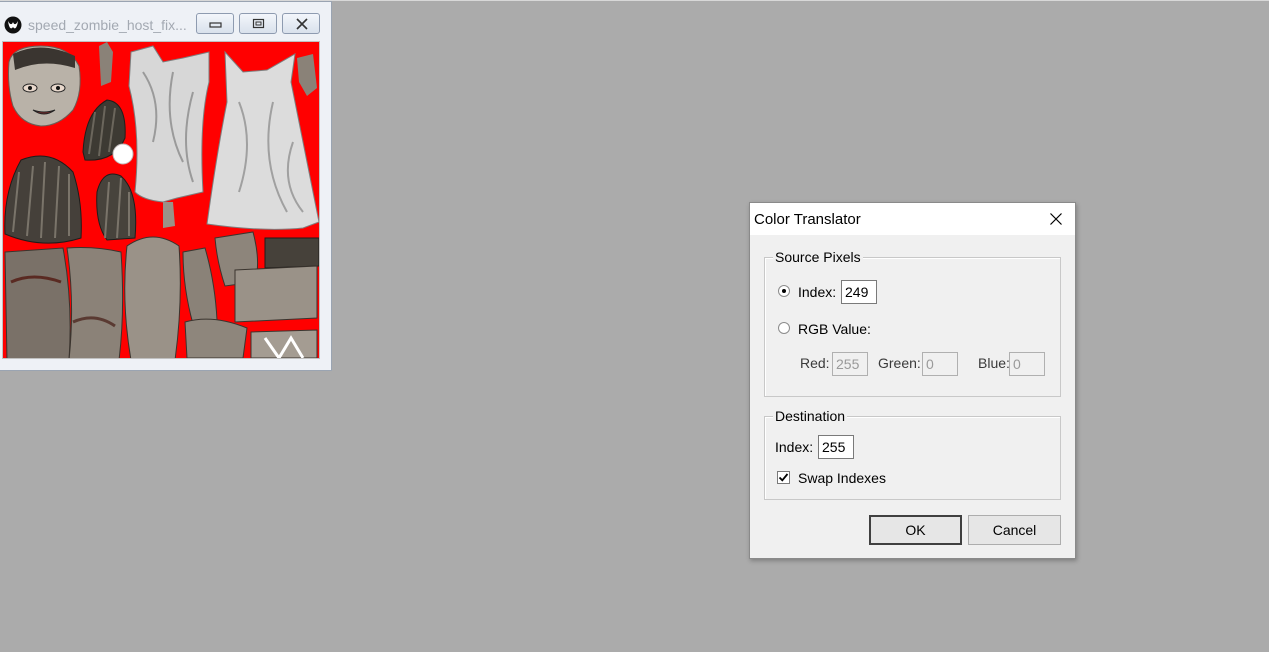  I want to click on destination-index-field: 255, so click(836, 447).